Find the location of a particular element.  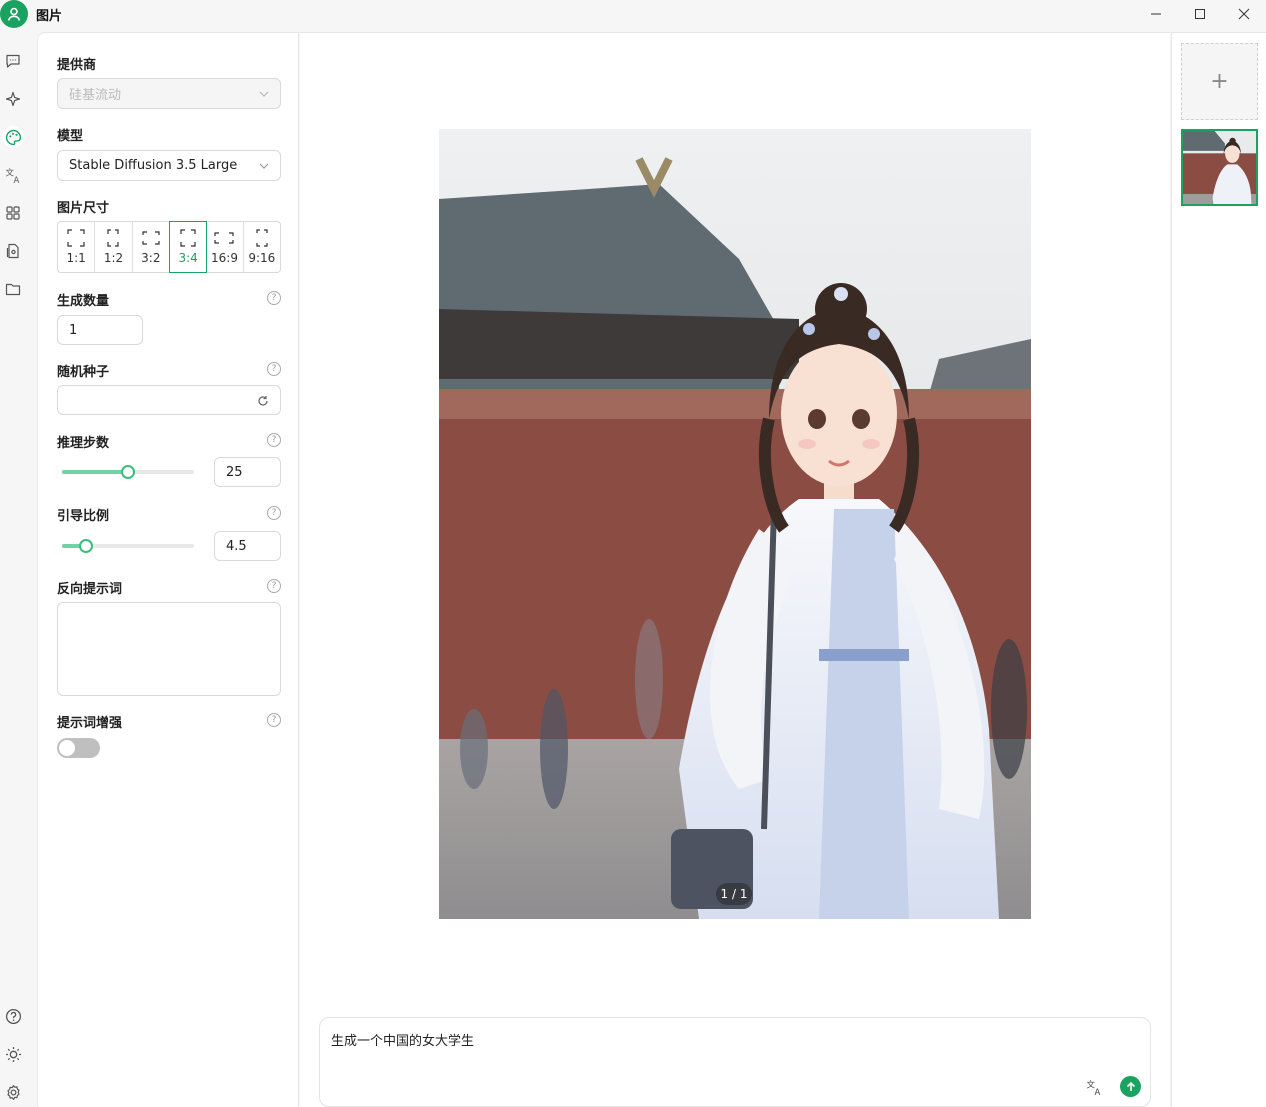

size-label: 9:16 is located at coordinates (262, 258).